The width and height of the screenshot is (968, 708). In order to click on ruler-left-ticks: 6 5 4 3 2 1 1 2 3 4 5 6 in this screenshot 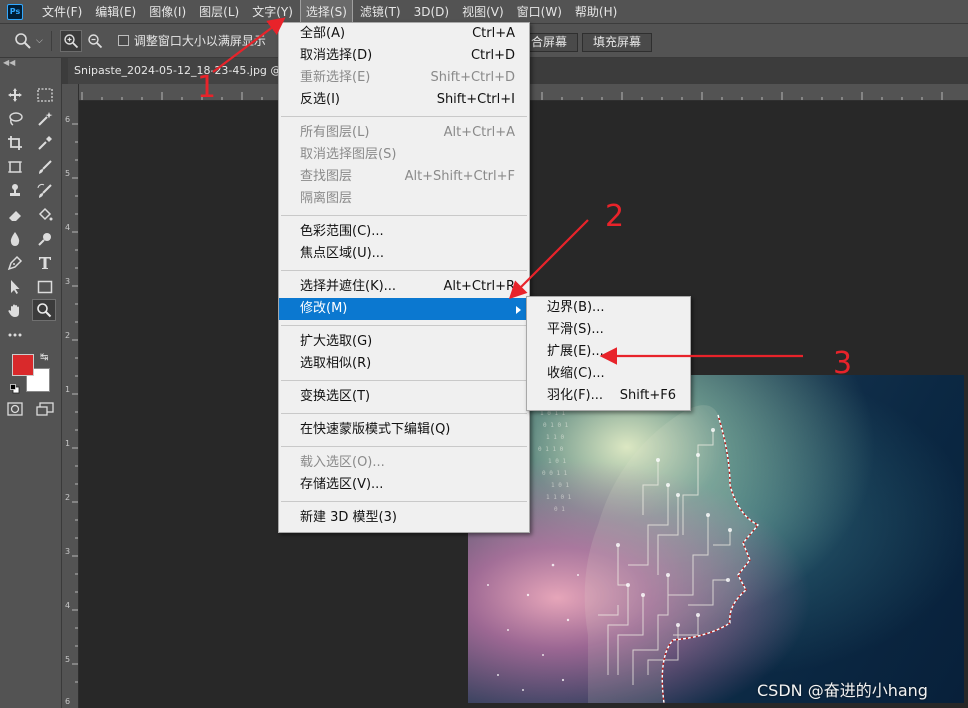, I will do `click(71, 410)`.